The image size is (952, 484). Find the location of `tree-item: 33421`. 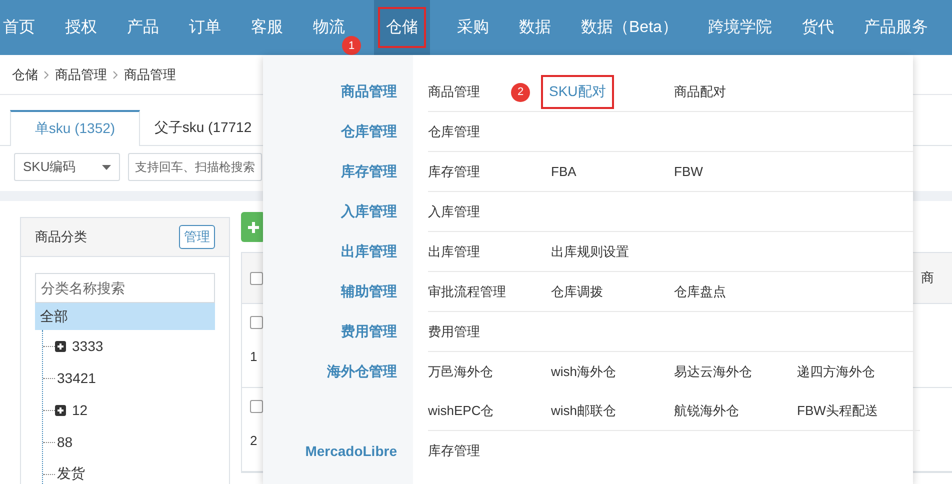

tree-item: 33421 is located at coordinates (76, 378).